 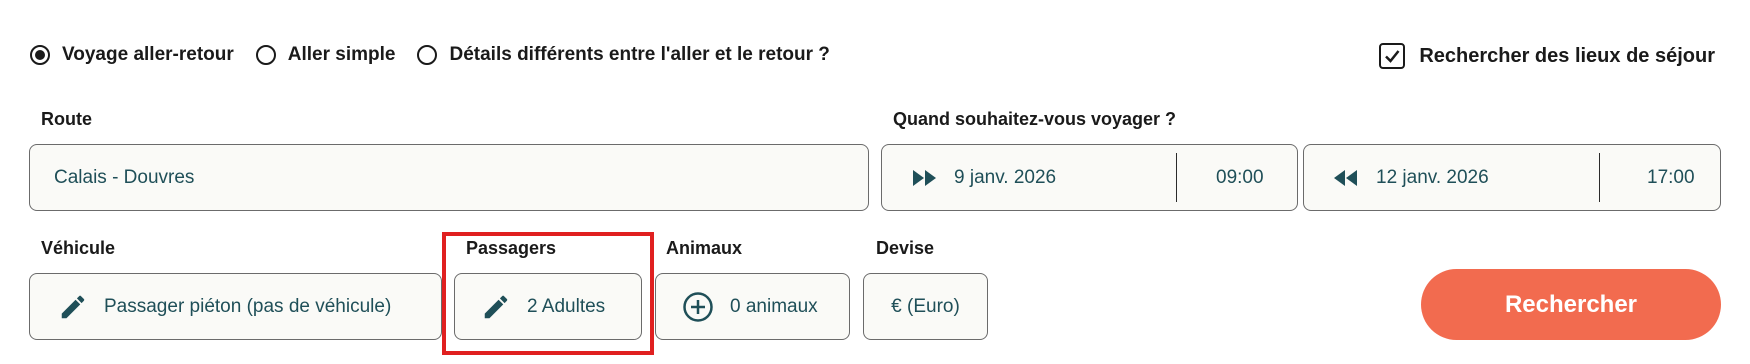 What do you see at coordinates (1176, 177) in the screenshot?
I see `outbound-divider` at bounding box center [1176, 177].